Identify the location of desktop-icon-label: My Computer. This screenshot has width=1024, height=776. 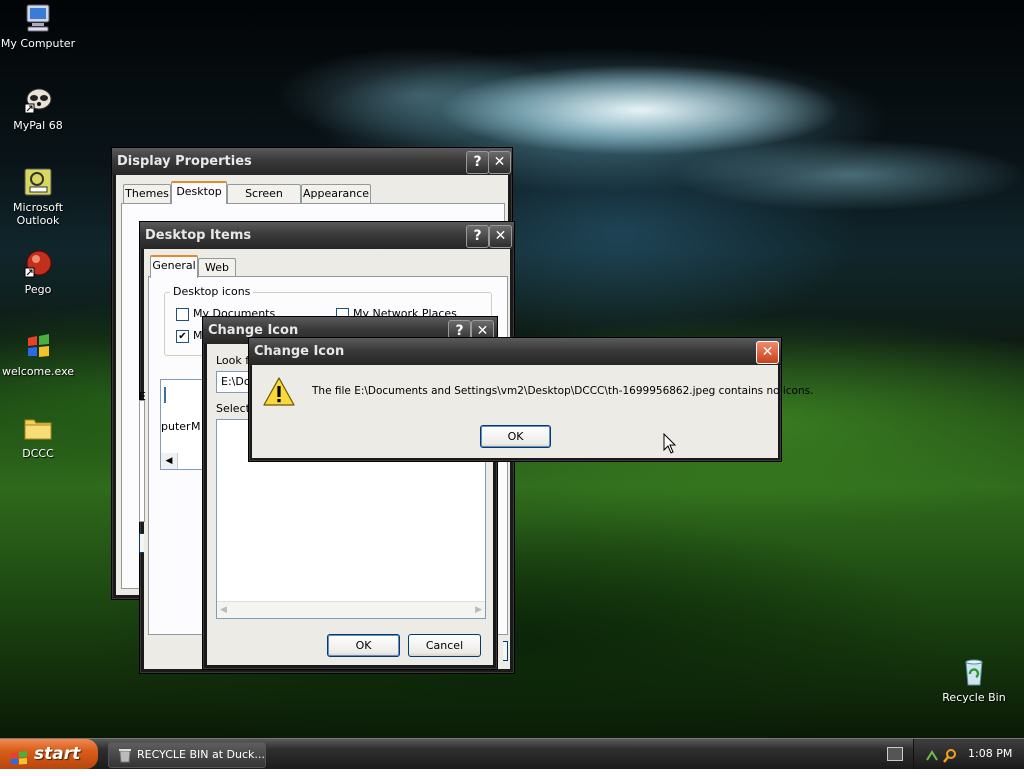
(38, 43).